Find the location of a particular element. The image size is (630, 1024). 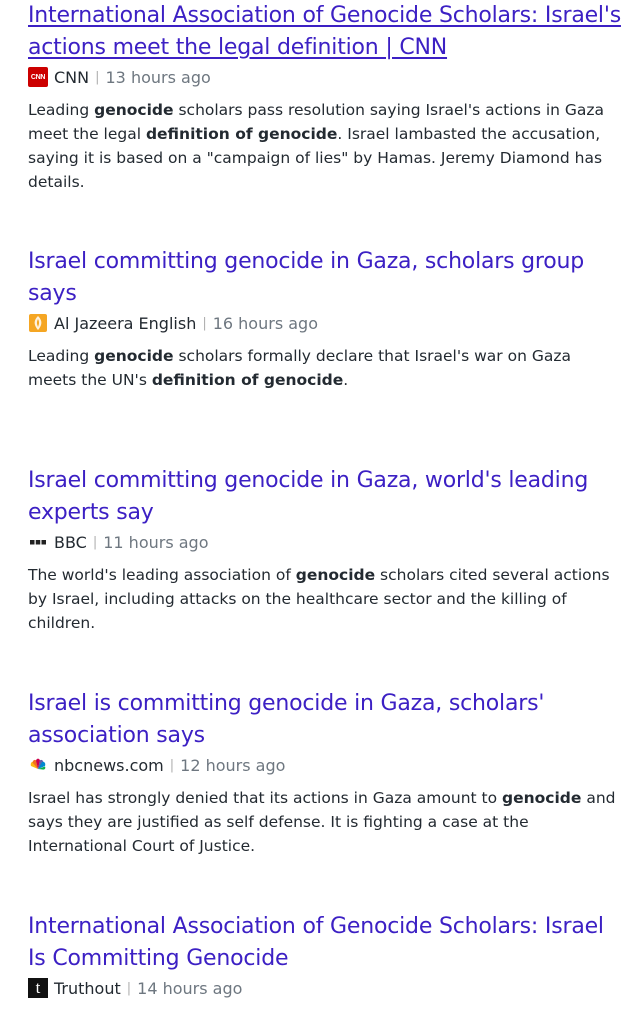

news-result-meta: nbcnews.com | 12 hours ago is located at coordinates (326, 765).